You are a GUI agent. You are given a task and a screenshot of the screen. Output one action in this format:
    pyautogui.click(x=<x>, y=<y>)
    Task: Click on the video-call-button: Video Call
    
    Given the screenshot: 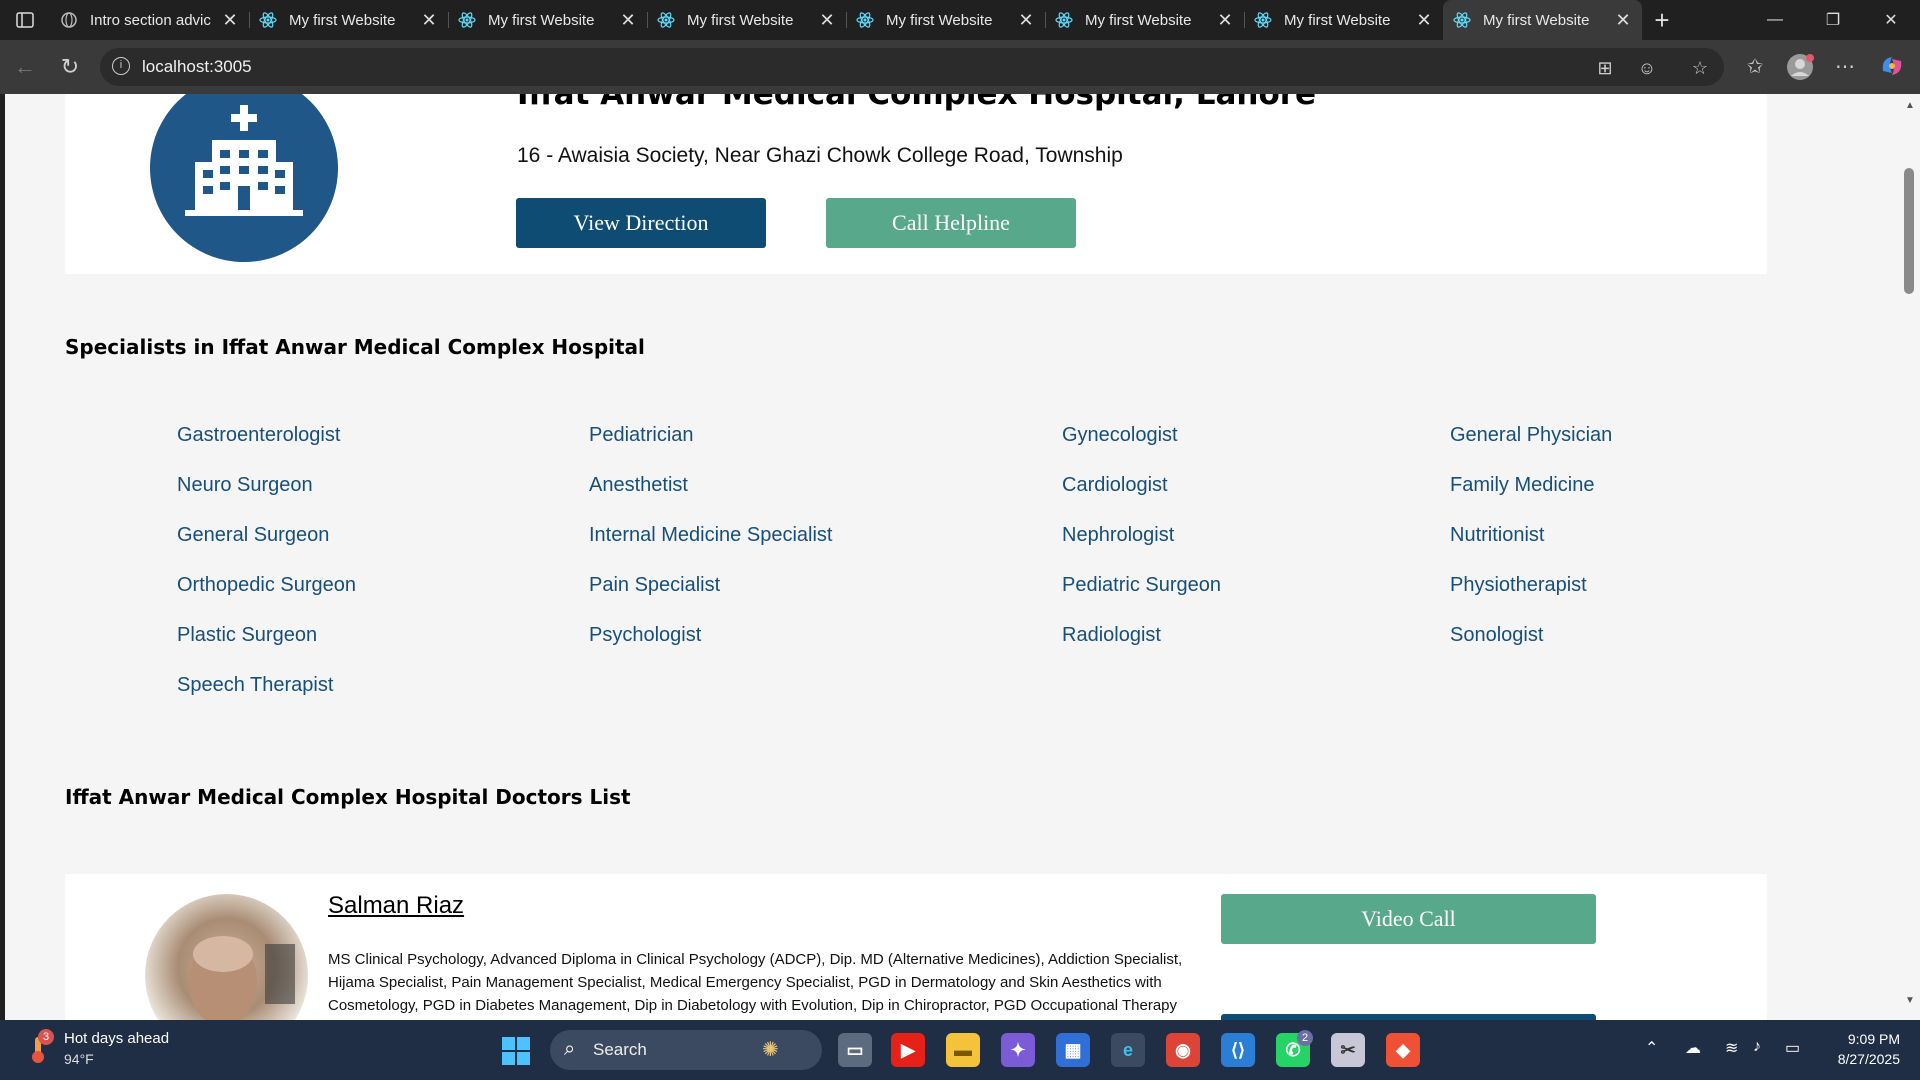 What is the action you would take?
    pyautogui.click(x=1408, y=919)
    